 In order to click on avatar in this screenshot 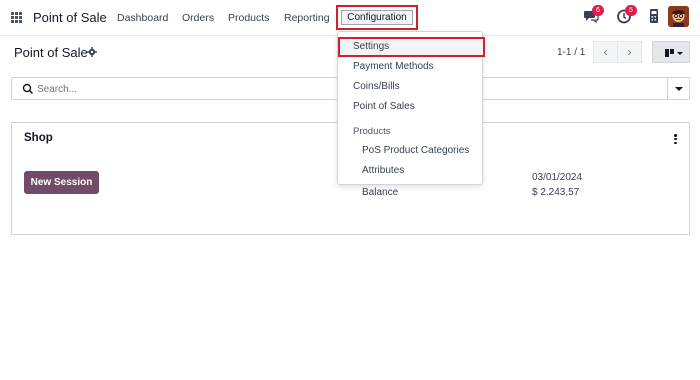, I will do `click(678, 16)`.